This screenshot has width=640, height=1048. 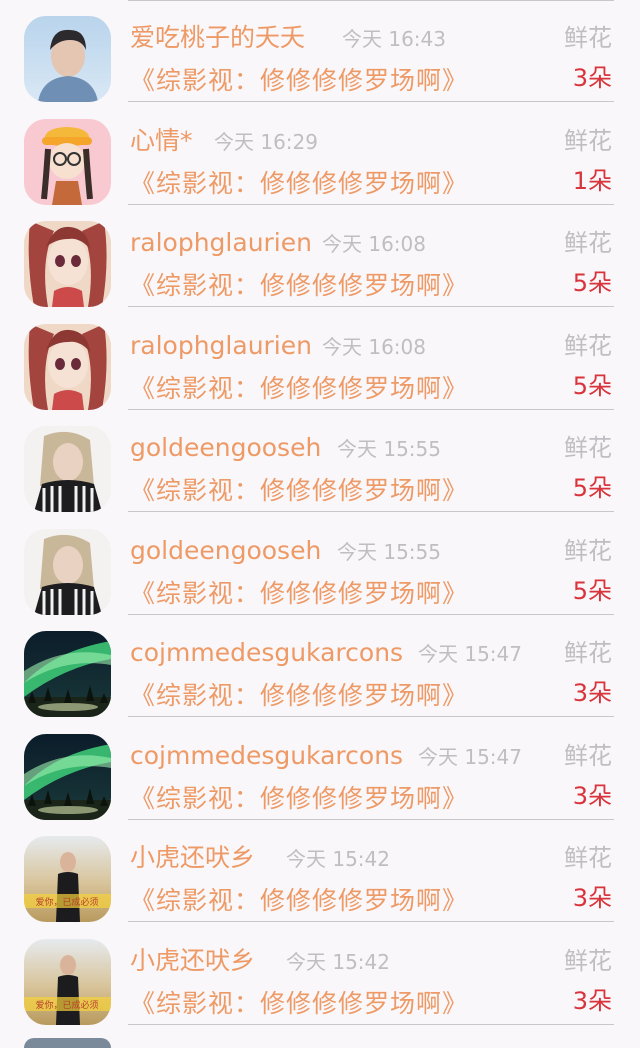 I want to click on timestamp: 今天 16:29, so click(x=266, y=141).